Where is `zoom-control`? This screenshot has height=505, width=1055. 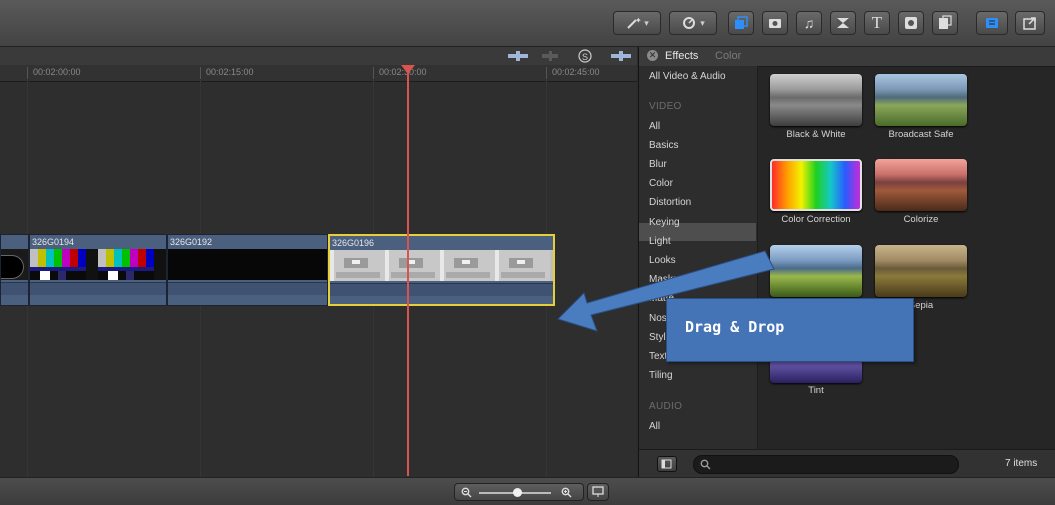 zoom-control is located at coordinates (519, 492).